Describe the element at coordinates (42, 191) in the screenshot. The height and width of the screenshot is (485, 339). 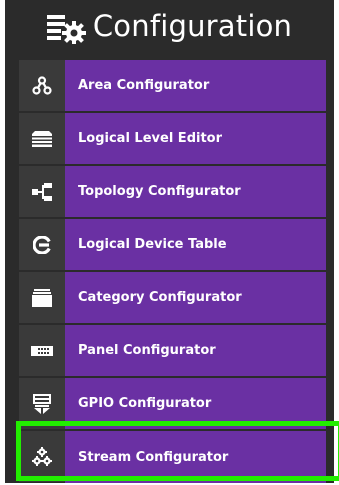
I see `topology-icon` at that location.